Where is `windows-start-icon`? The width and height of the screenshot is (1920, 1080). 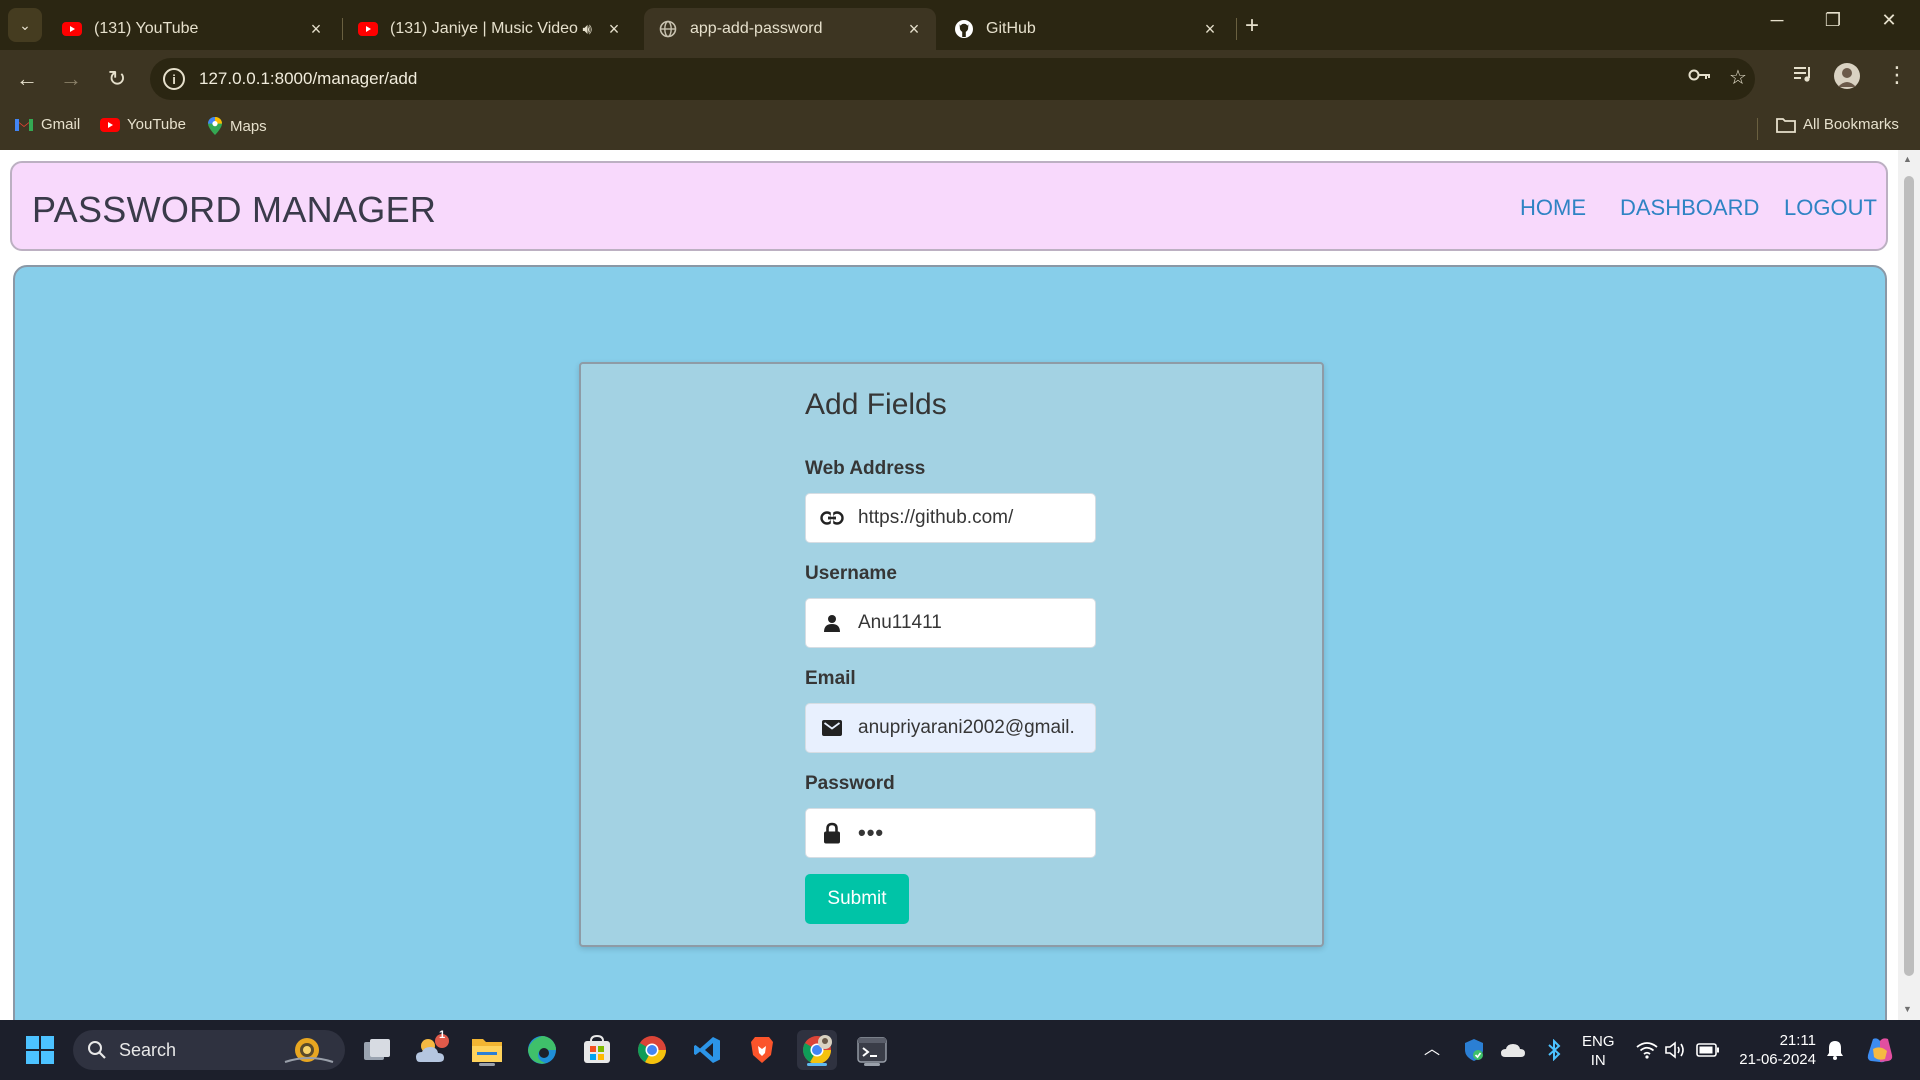
windows-start-icon is located at coordinates (40, 1050).